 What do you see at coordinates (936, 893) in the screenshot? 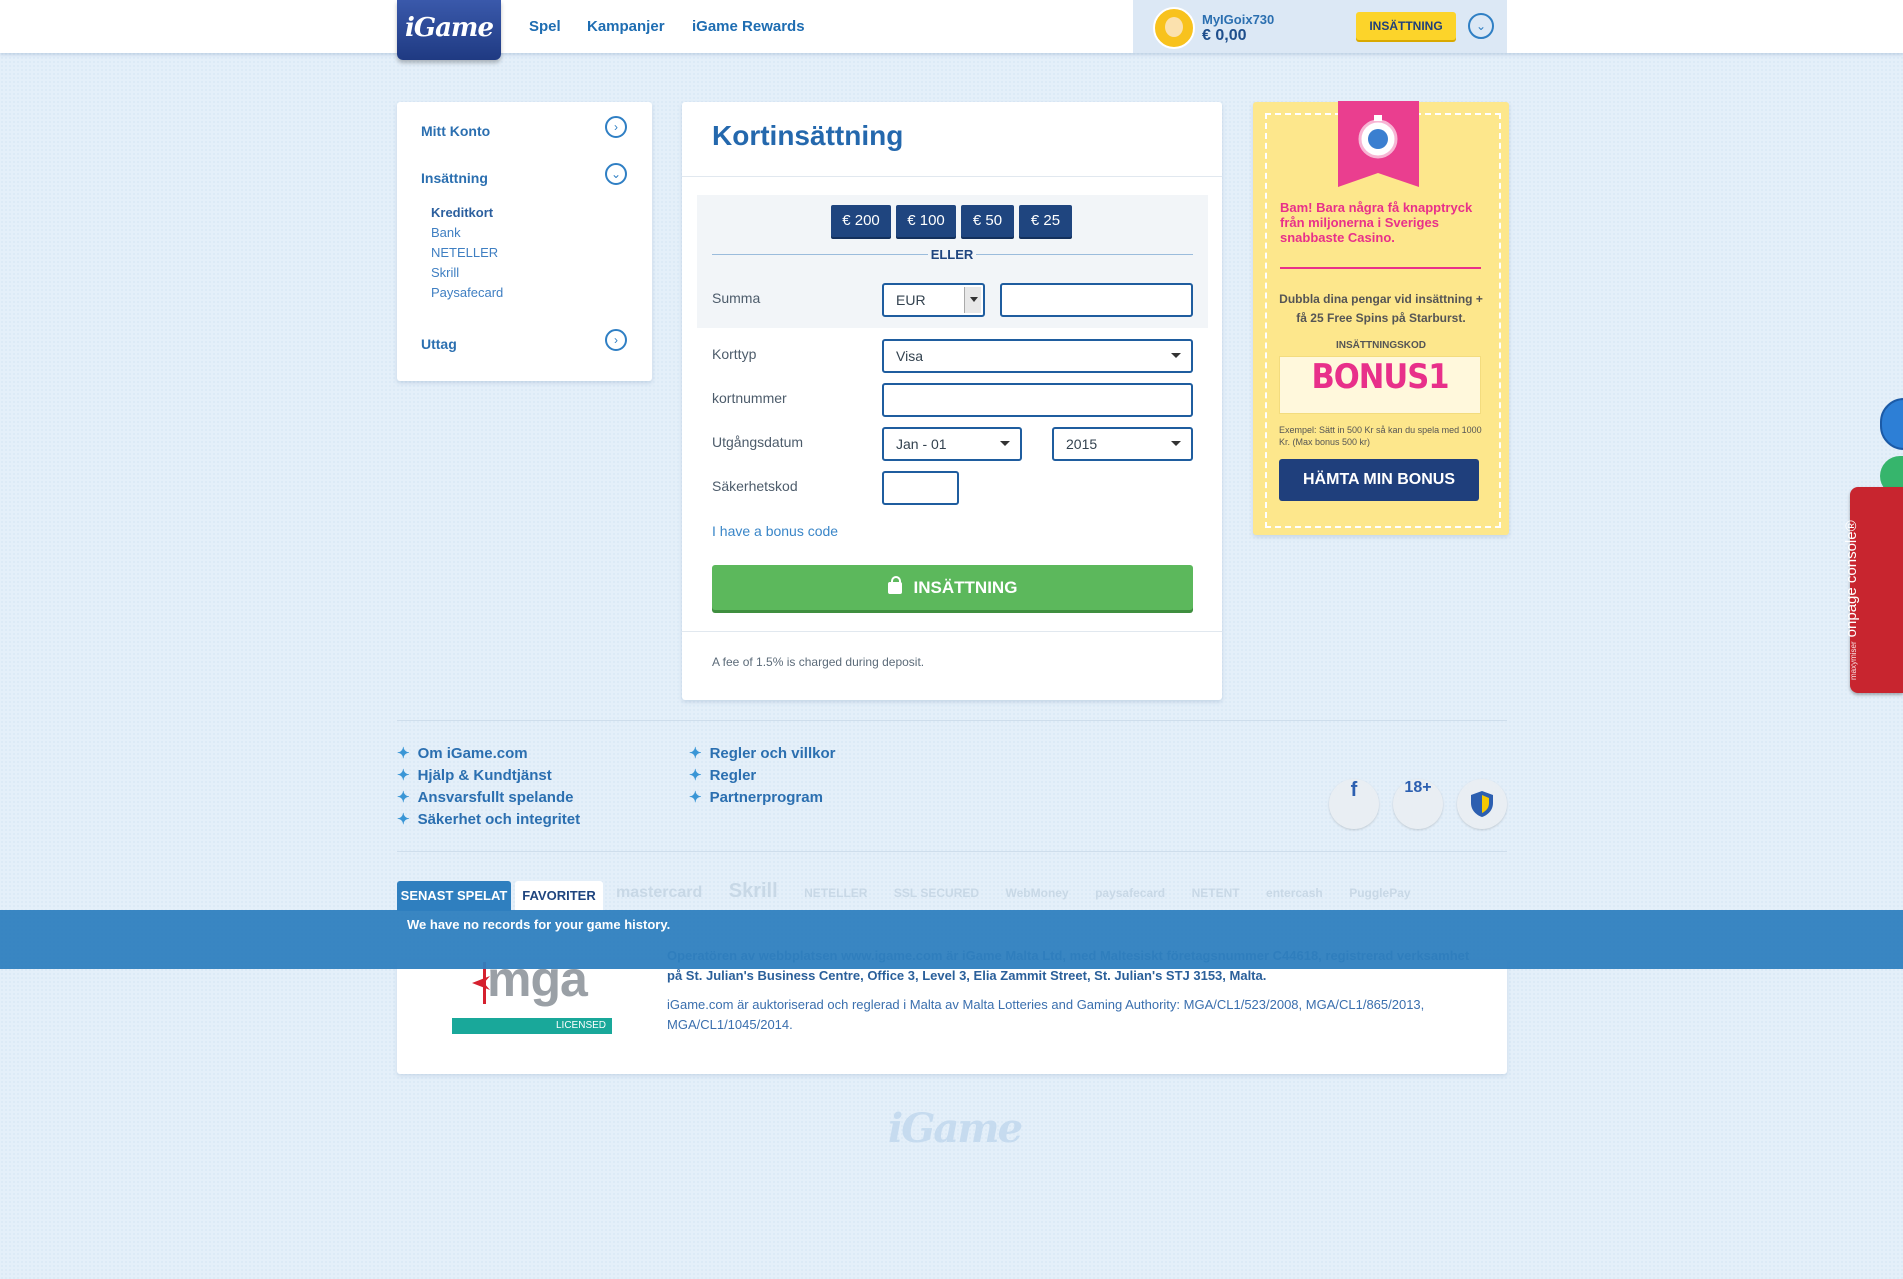
I see `ssl-secured-logo: SSL SECURED` at bounding box center [936, 893].